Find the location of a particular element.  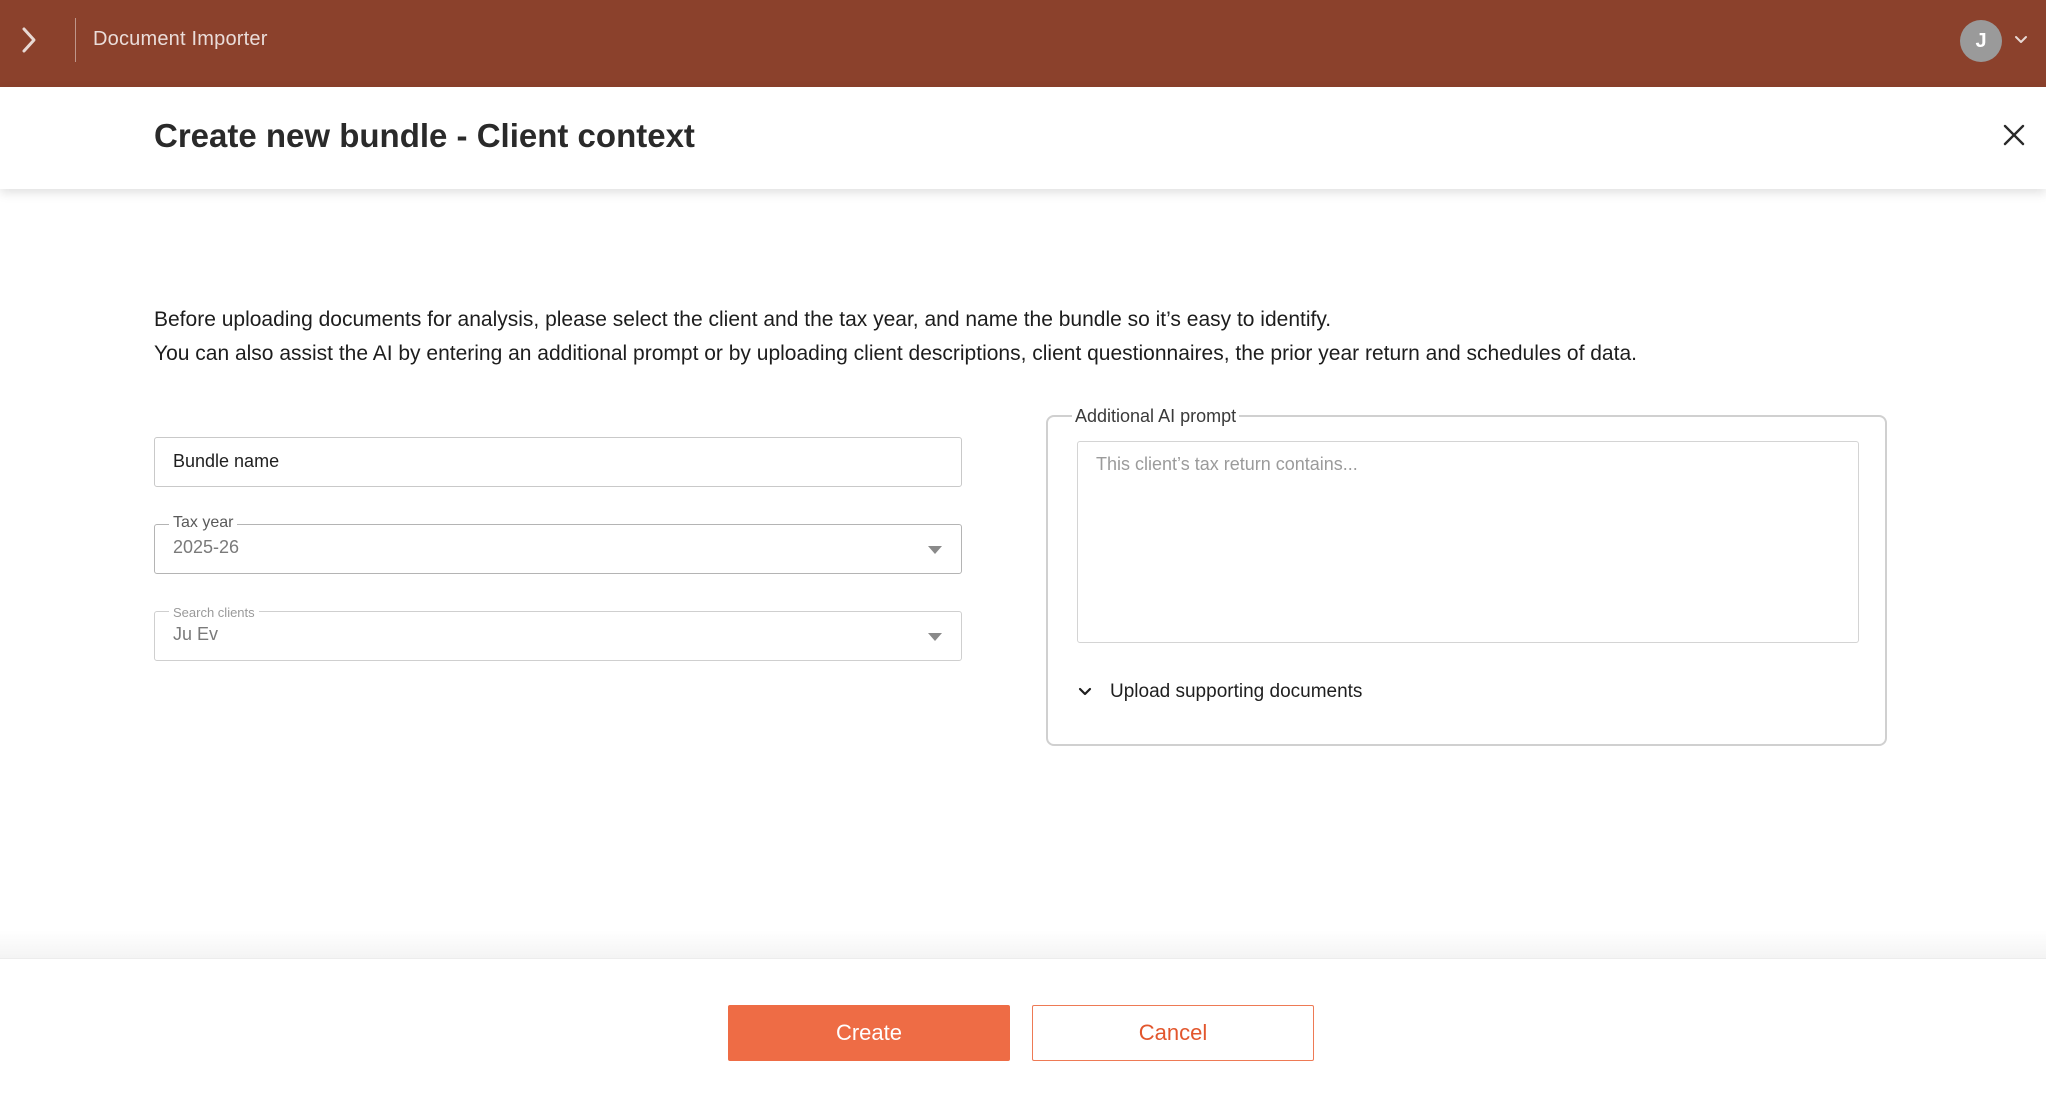

app-title: Document Importer is located at coordinates (180, 39).